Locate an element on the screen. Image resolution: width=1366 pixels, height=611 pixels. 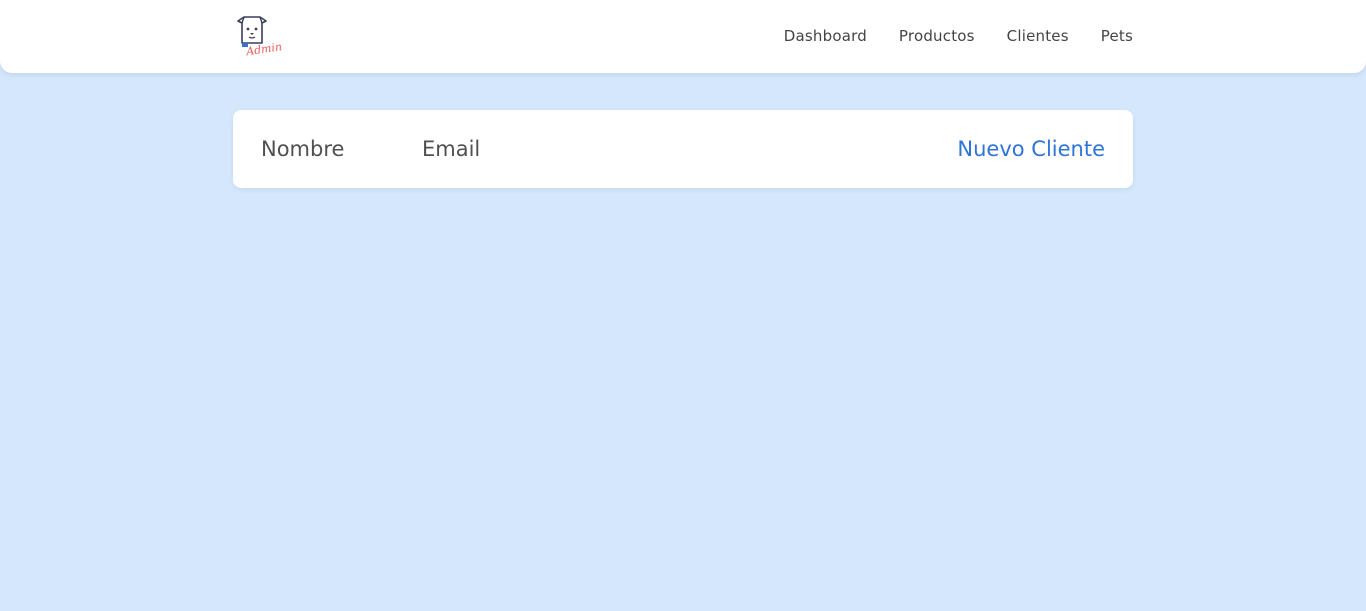
column-header-nombre: Nombre is located at coordinates (303, 149).